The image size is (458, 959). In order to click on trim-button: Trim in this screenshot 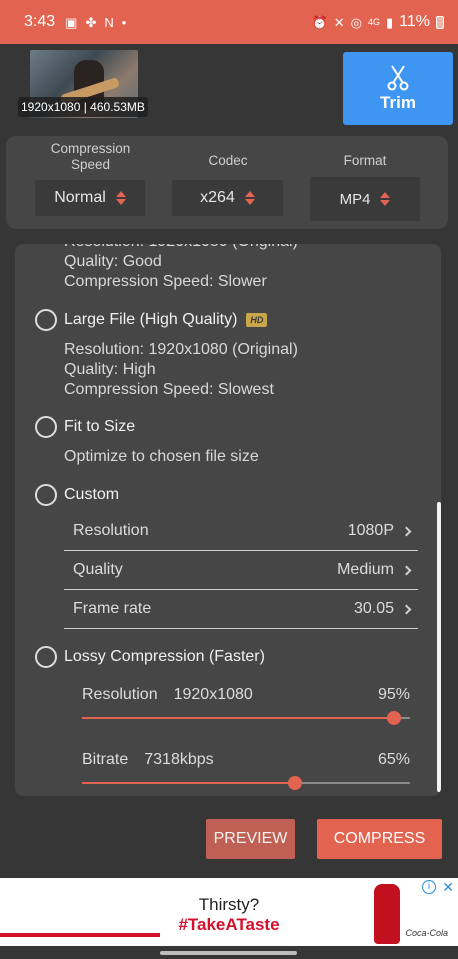, I will do `click(398, 88)`.